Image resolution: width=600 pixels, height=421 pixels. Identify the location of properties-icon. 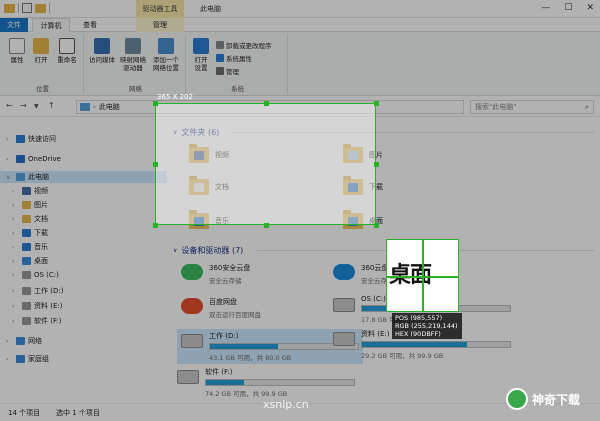
(27, 8).